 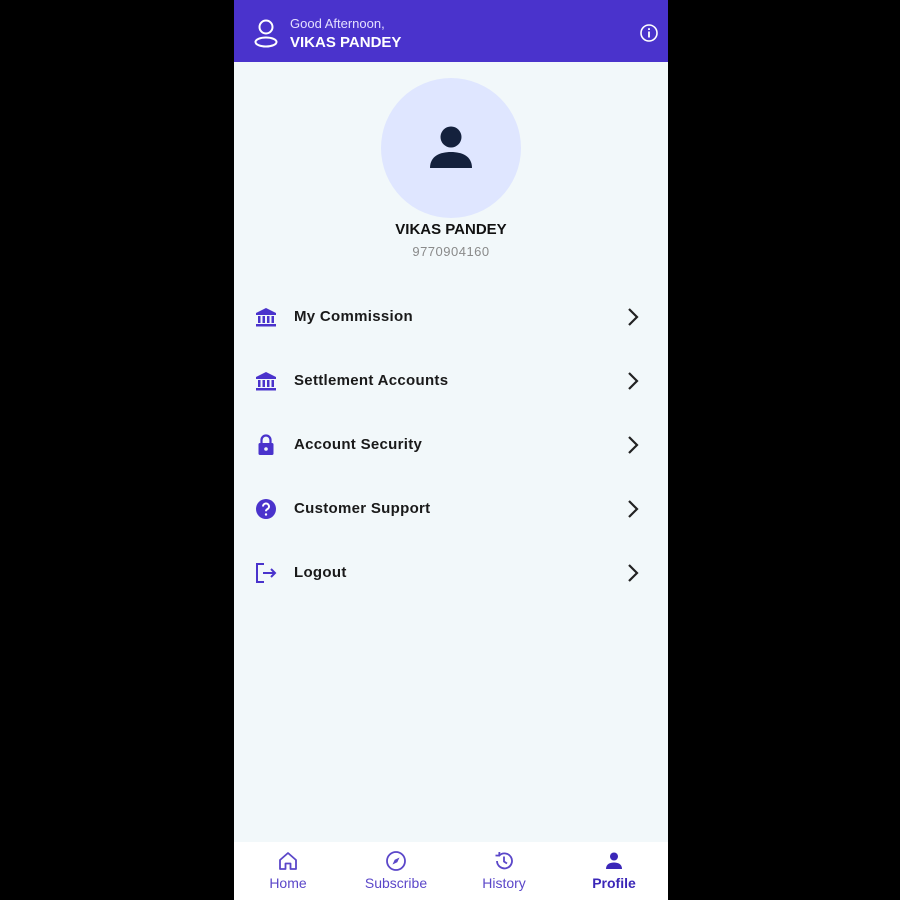 I want to click on header-username: VIKAS PANDEY, so click(x=346, y=42).